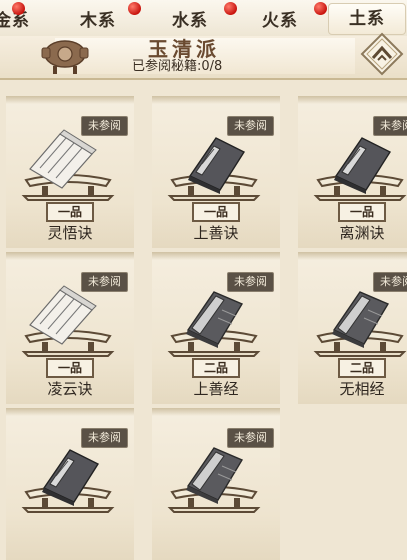  I want to click on tab-earth: 土系, so click(367, 19).